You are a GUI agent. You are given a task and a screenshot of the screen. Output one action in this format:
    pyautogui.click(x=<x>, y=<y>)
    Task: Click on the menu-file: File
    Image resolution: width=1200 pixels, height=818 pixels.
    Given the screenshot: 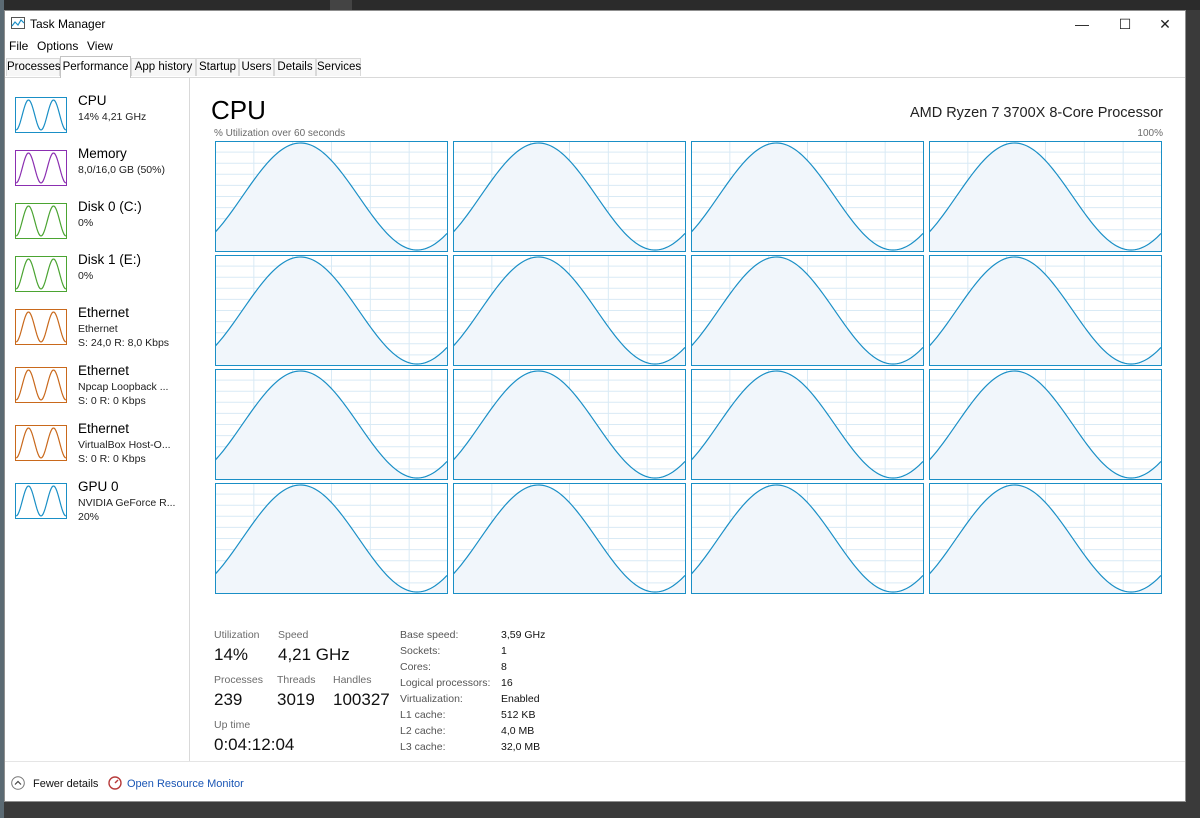 What is the action you would take?
    pyautogui.click(x=18, y=46)
    